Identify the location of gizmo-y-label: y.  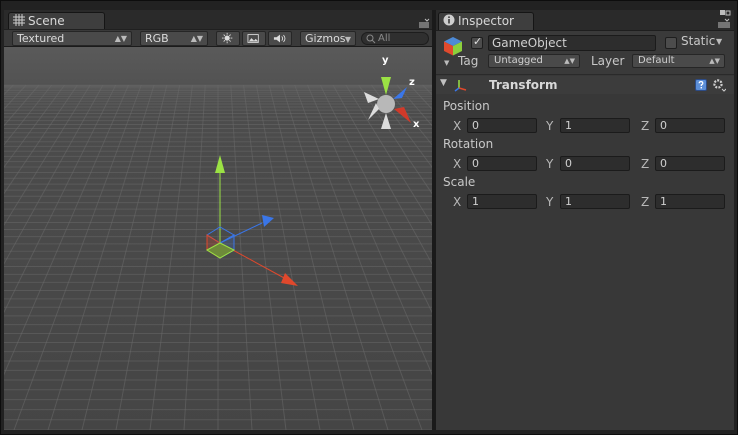
(385, 60).